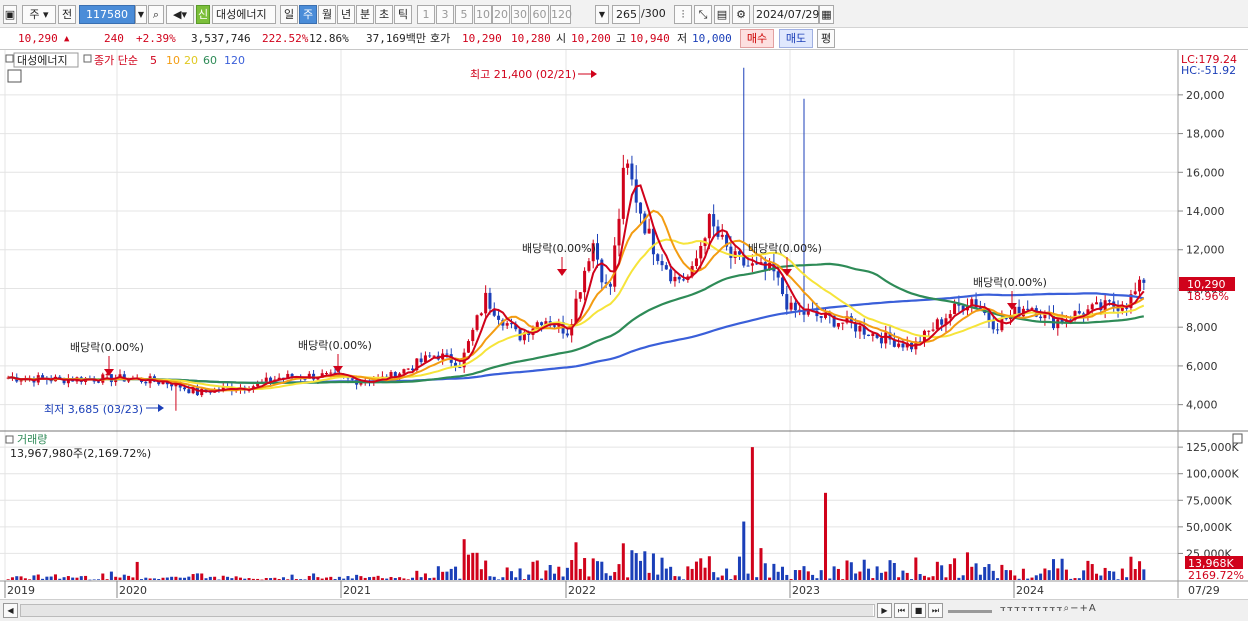  I want to click on date-input: 2024/07/29, so click(786, 14).